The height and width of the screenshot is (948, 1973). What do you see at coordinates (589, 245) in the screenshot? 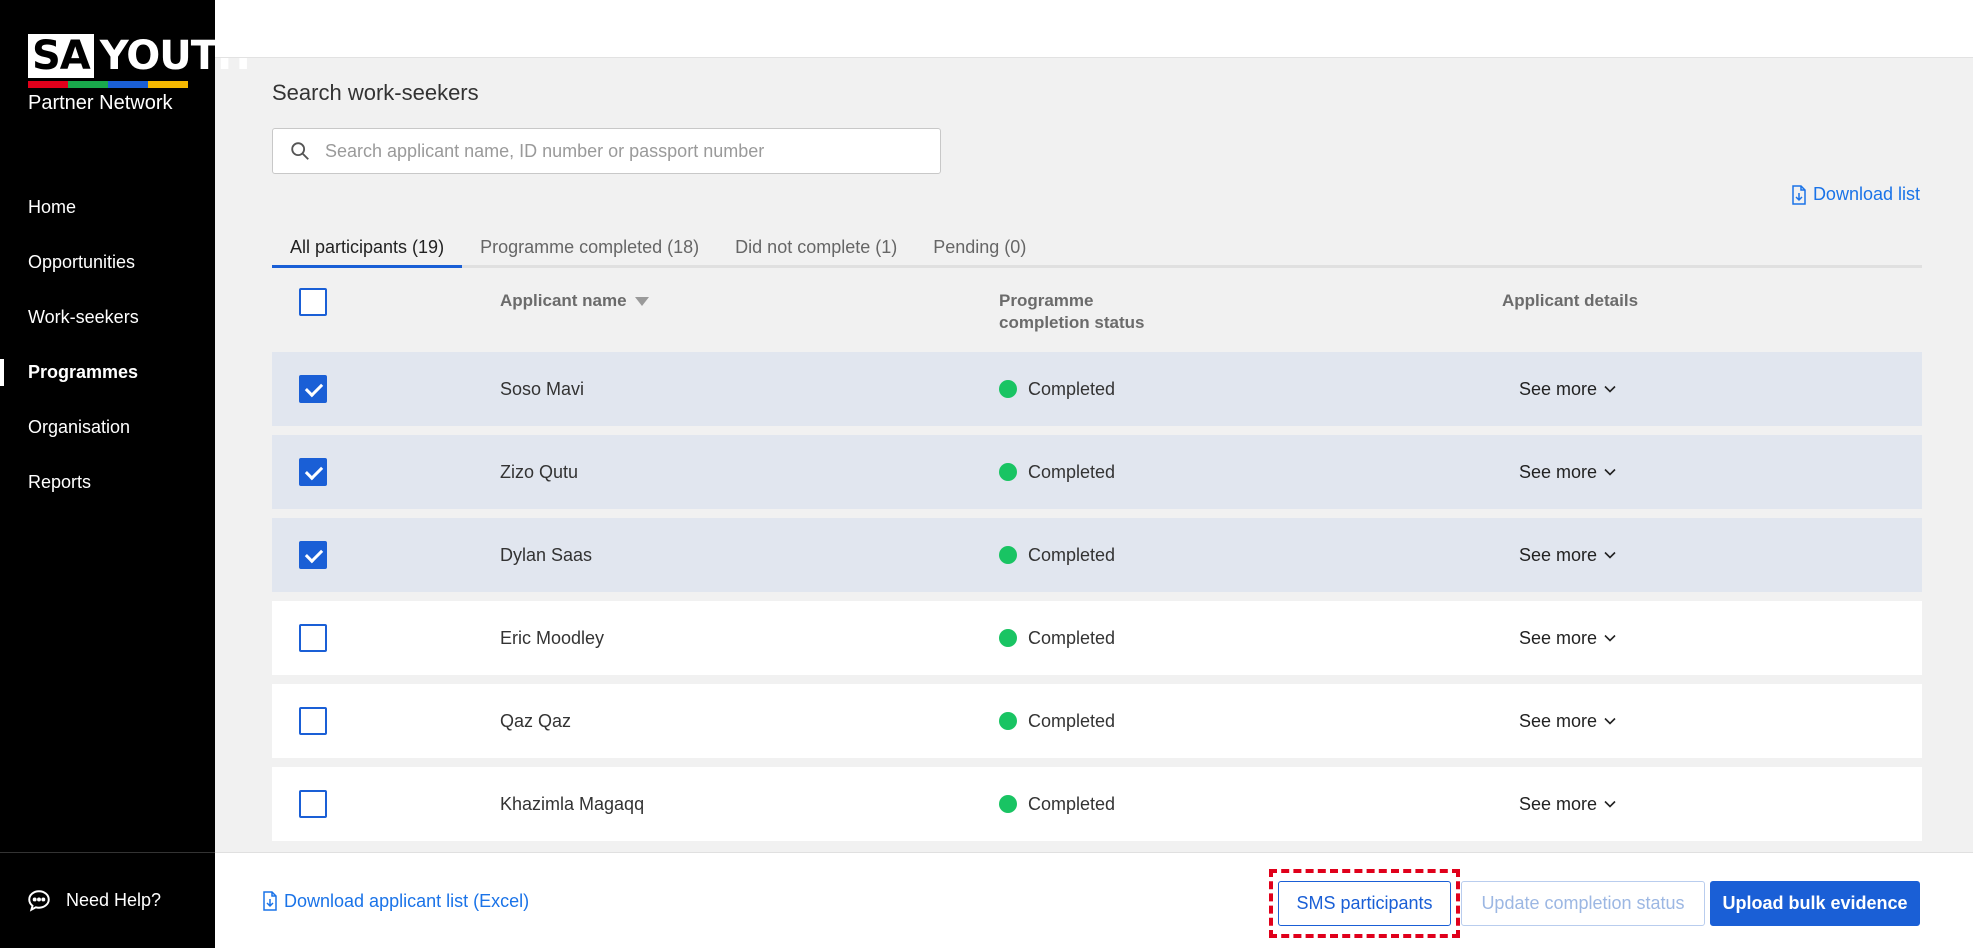
I see `tab-programme-completed: Programme completed (18)` at bounding box center [589, 245].